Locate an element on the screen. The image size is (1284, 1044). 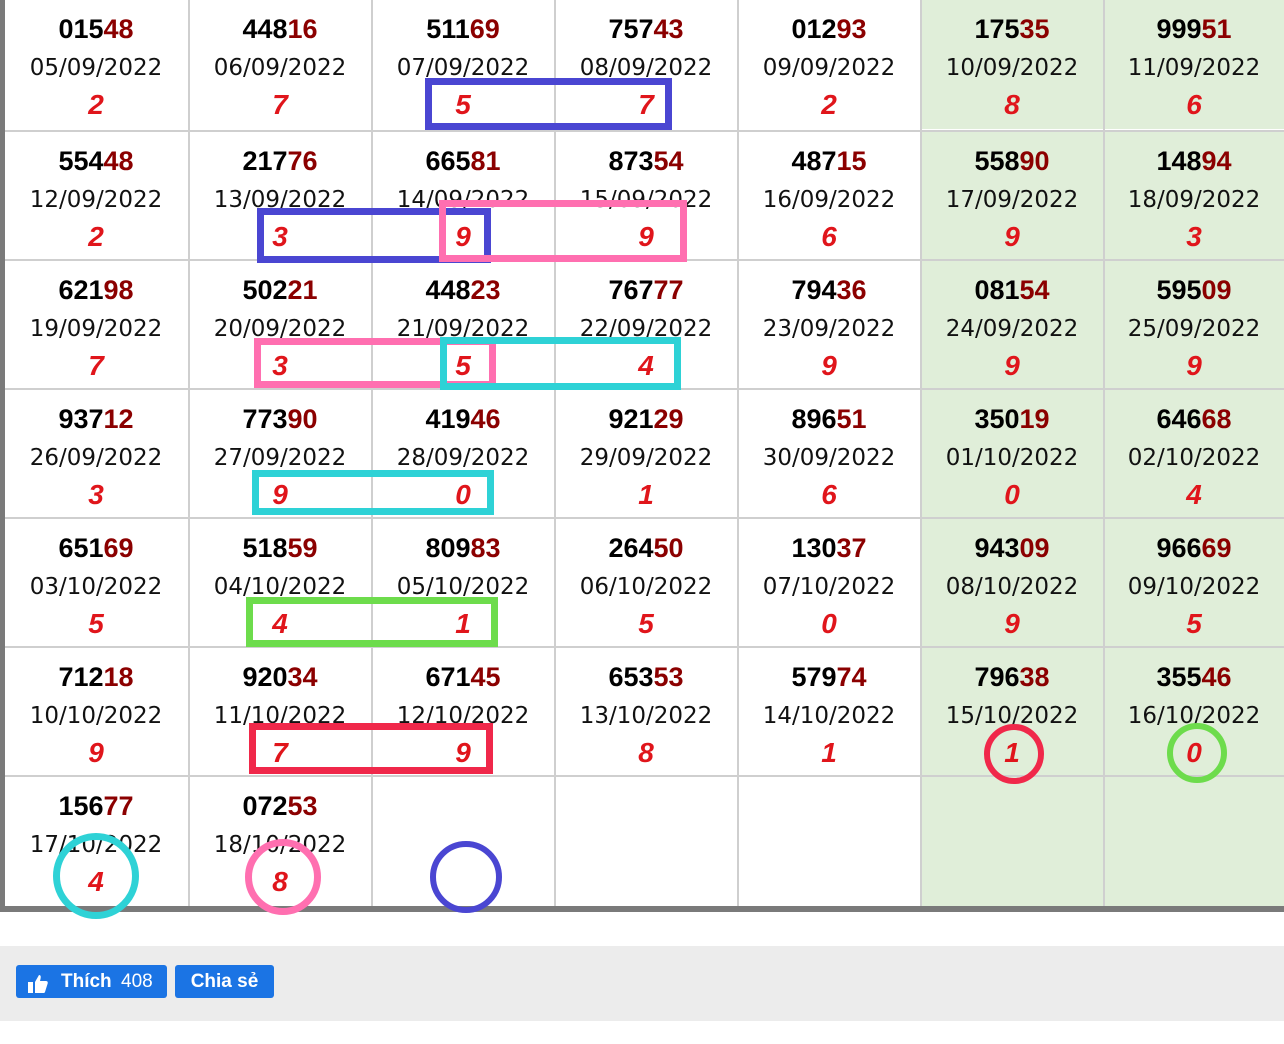
result-number-tail: 83 is located at coordinates (485, 548).